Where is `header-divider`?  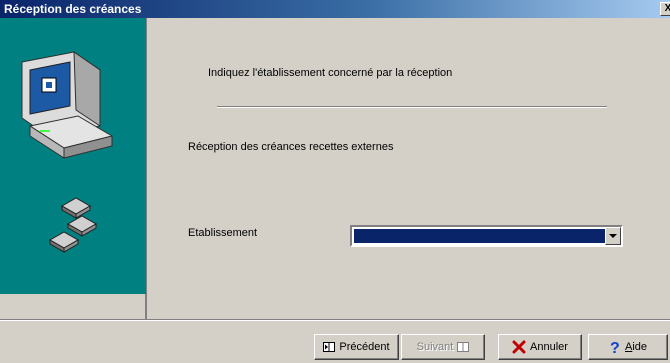
header-divider is located at coordinates (412, 107).